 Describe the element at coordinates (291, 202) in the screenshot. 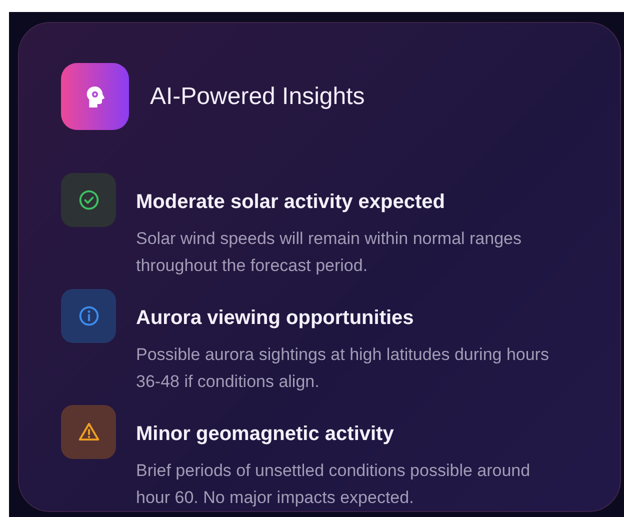

I see `insight-title: Moderate solar activity expected` at that location.